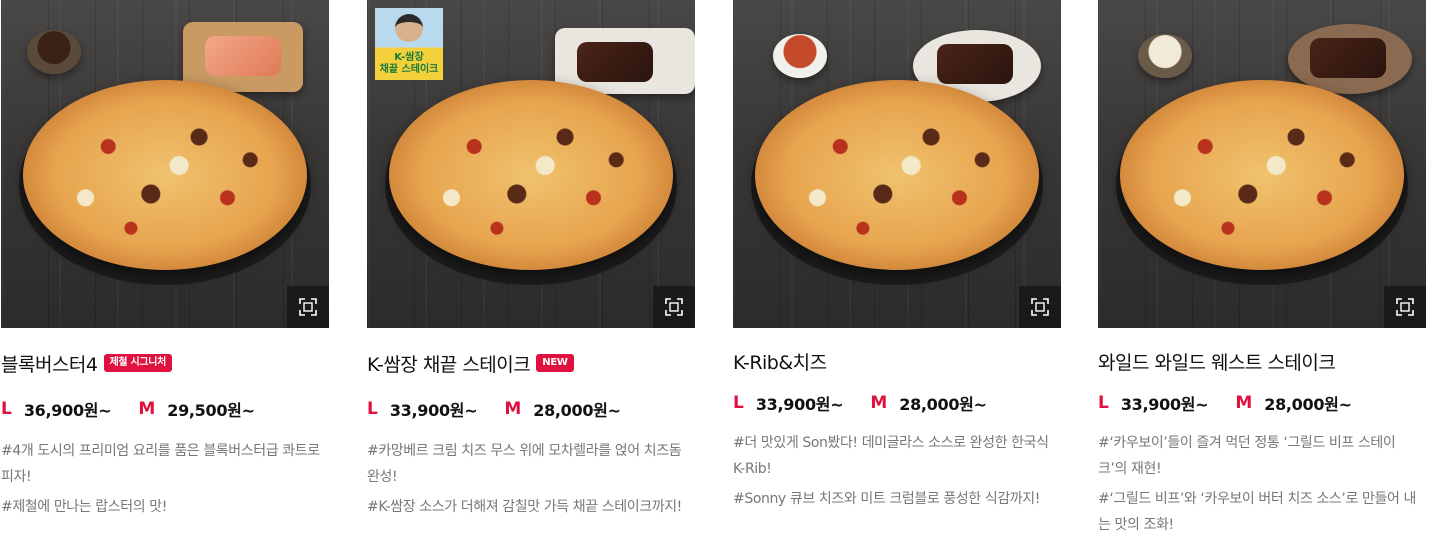  Describe the element at coordinates (84, 507) in the screenshot. I see `product-description-2: #제철에 만나는 랍스터의 맛!` at that location.